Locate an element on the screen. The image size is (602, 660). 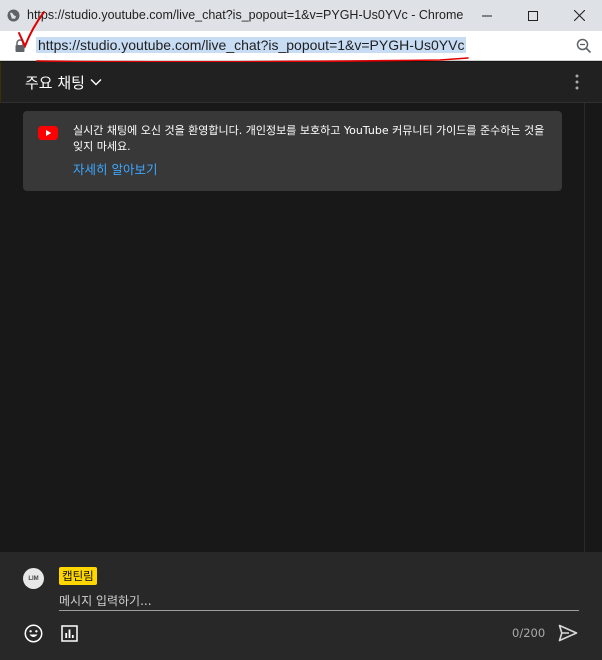
close-icon is located at coordinates (579, 15).